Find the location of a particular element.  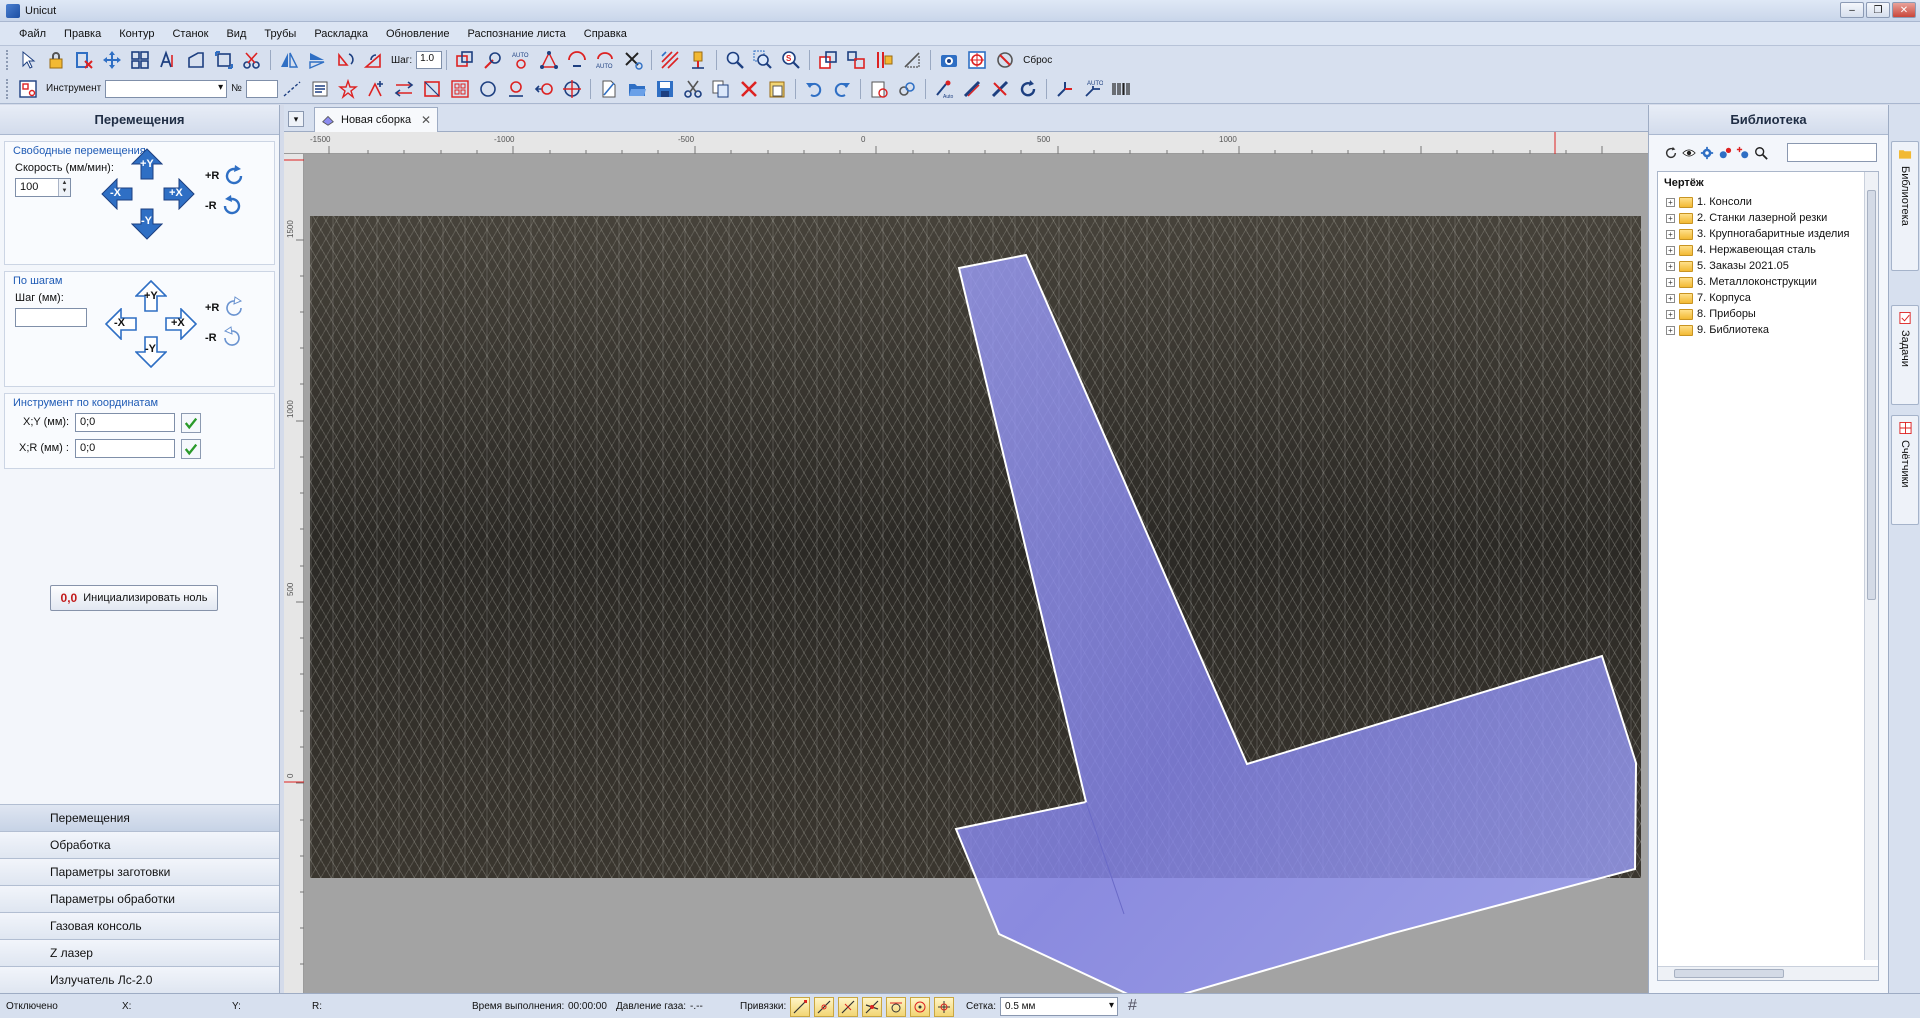

mirror-horizontal-icon is located at coordinates (289, 60).